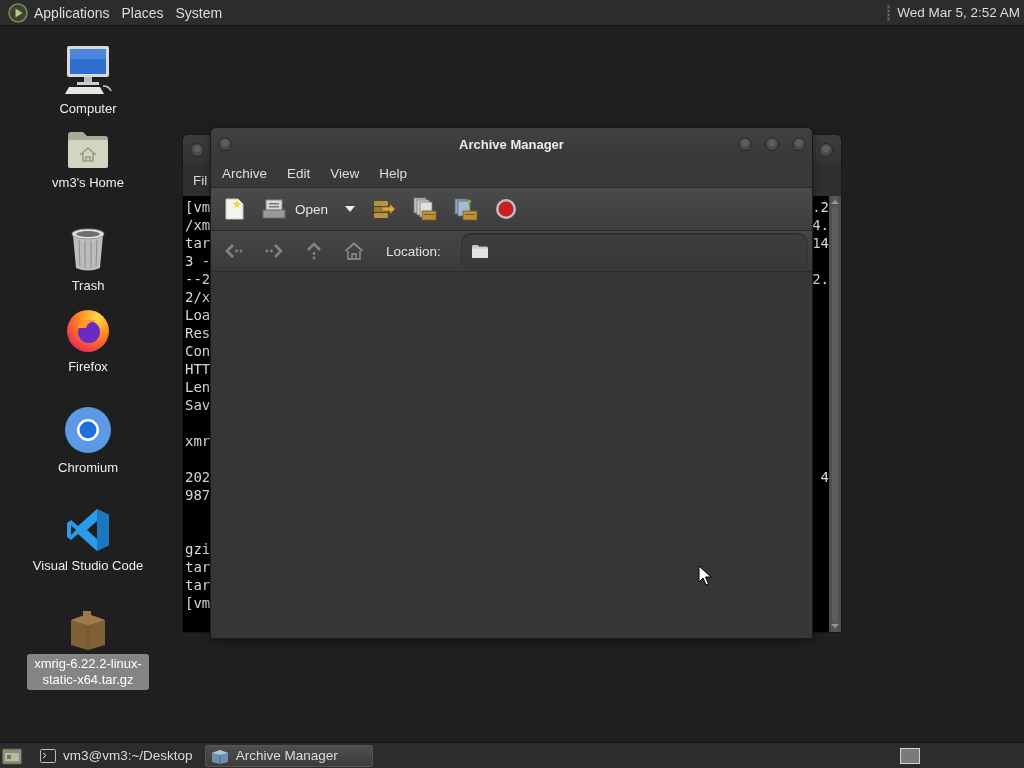 The height and width of the screenshot is (768, 1024). What do you see at coordinates (198, 279) in the screenshot?
I see `terminal-text: --2` at bounding box center [198, 279].